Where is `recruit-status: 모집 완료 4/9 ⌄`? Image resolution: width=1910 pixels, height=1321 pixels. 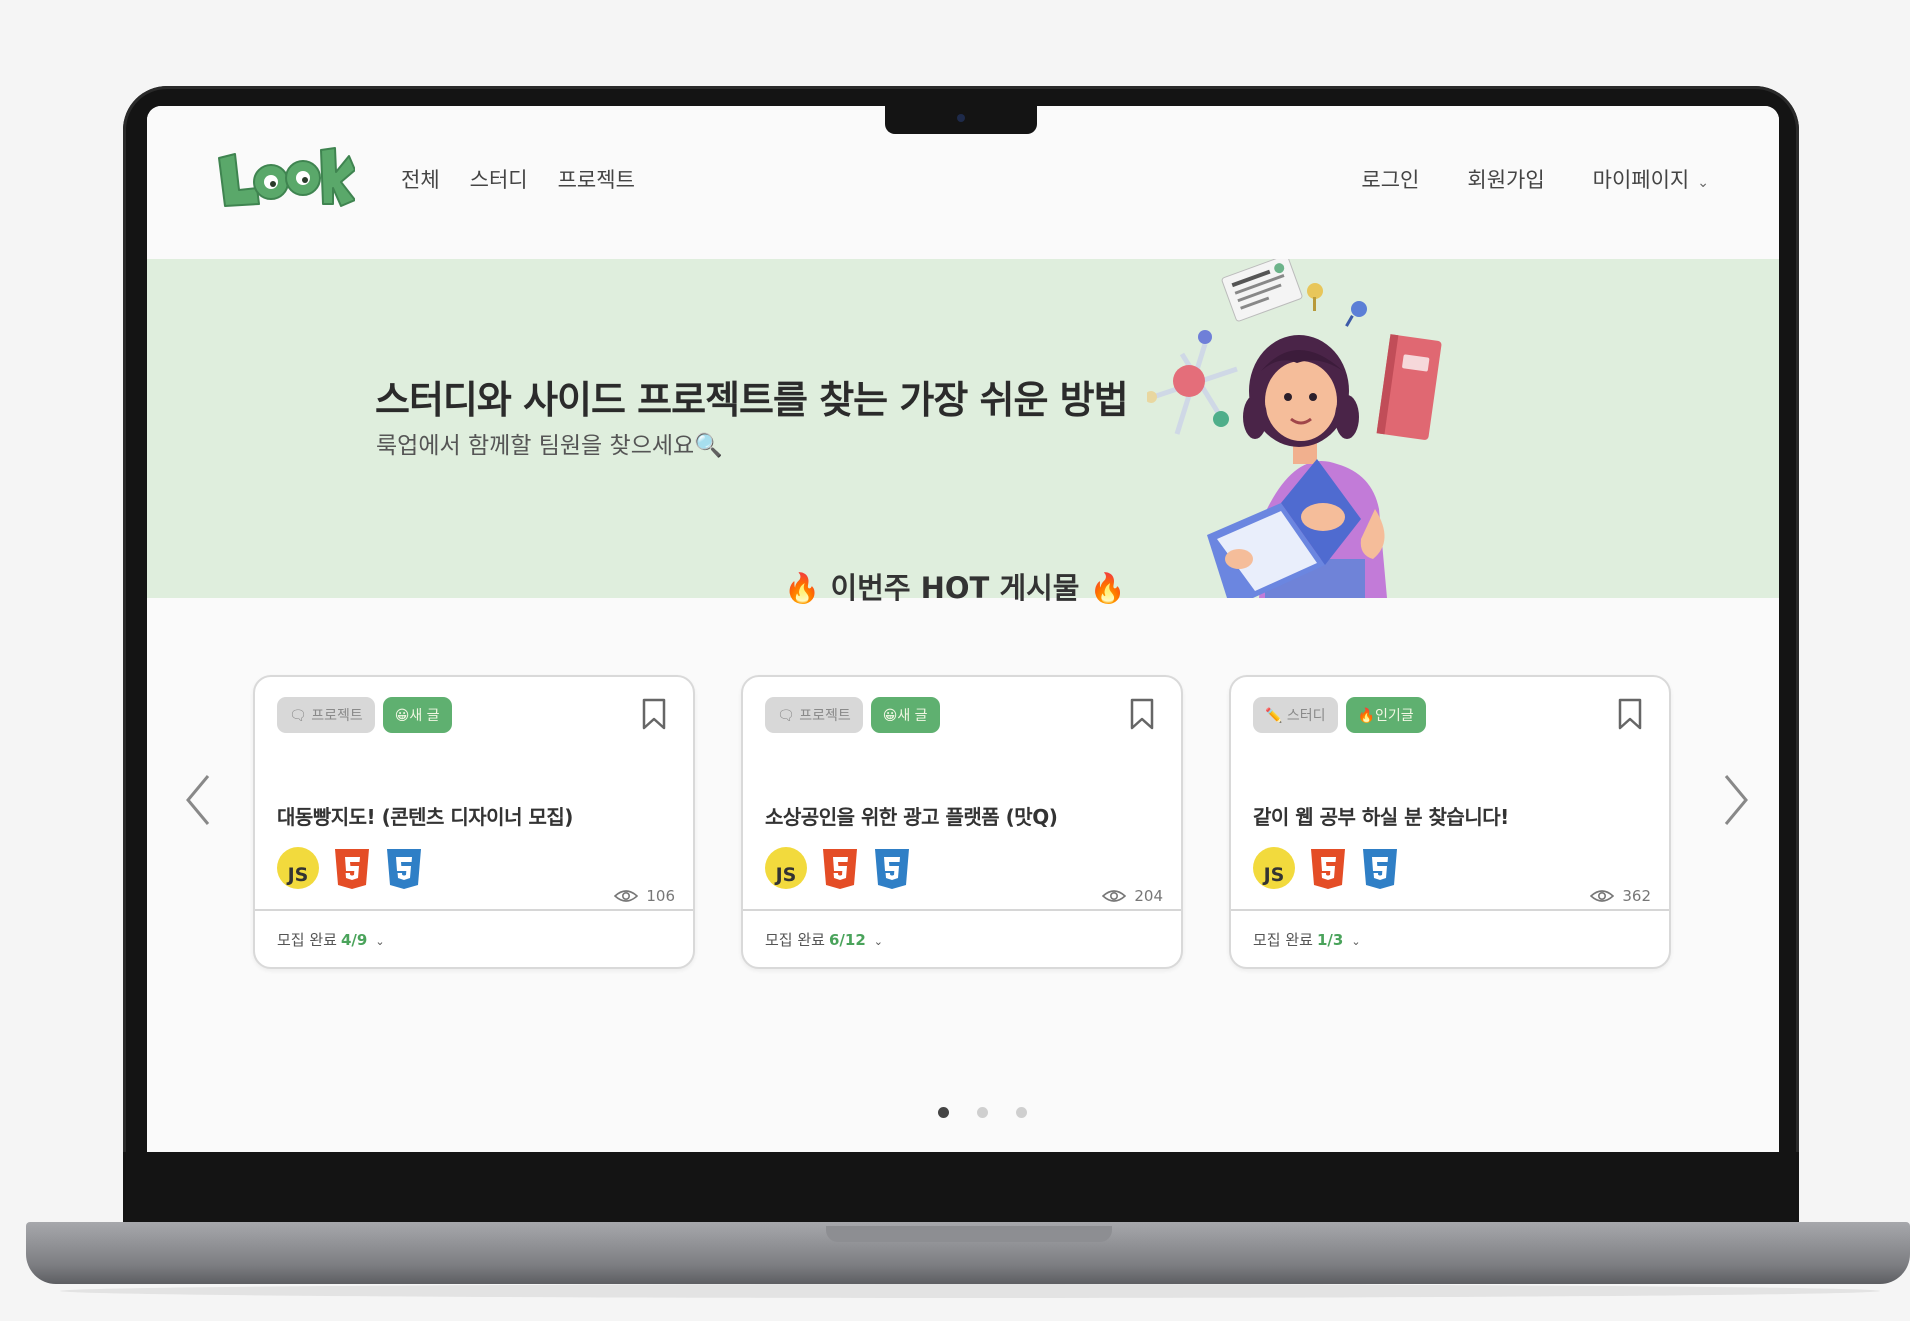
recruit-status: 모집 완료 4/9 ⌄ is located at coordinates (331, 939).